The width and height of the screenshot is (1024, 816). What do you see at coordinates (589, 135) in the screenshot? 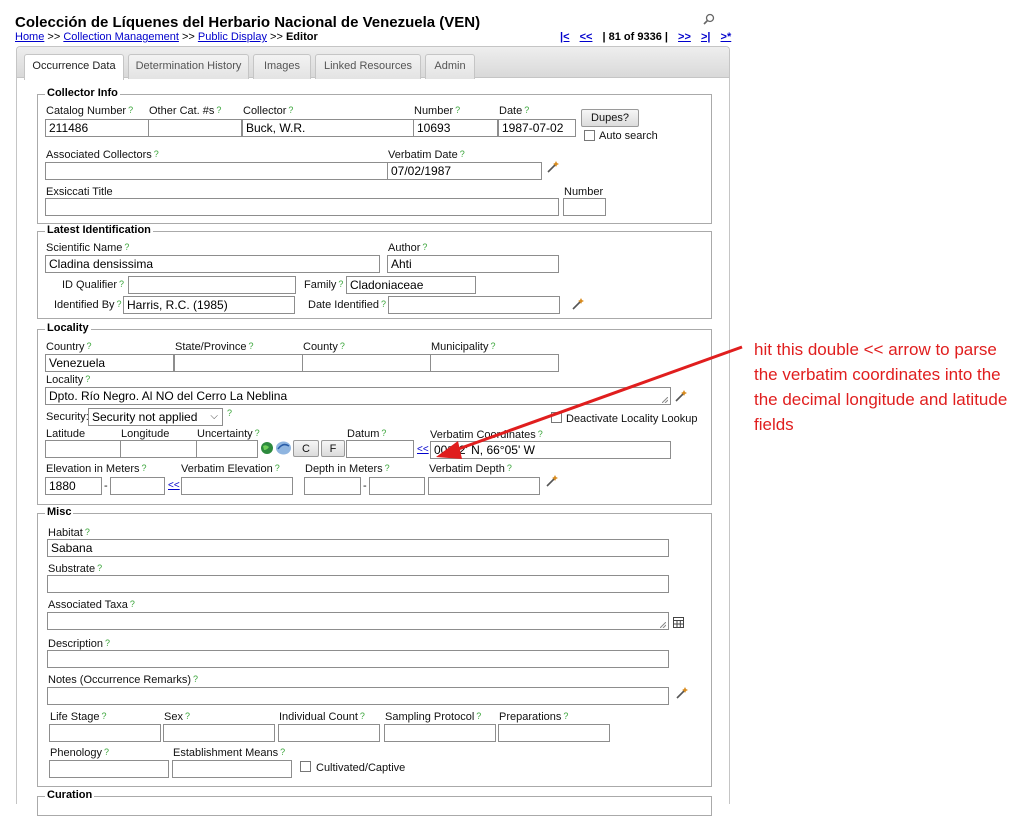
I see `auto-search-checkbox` at bounding box center [589, 135].